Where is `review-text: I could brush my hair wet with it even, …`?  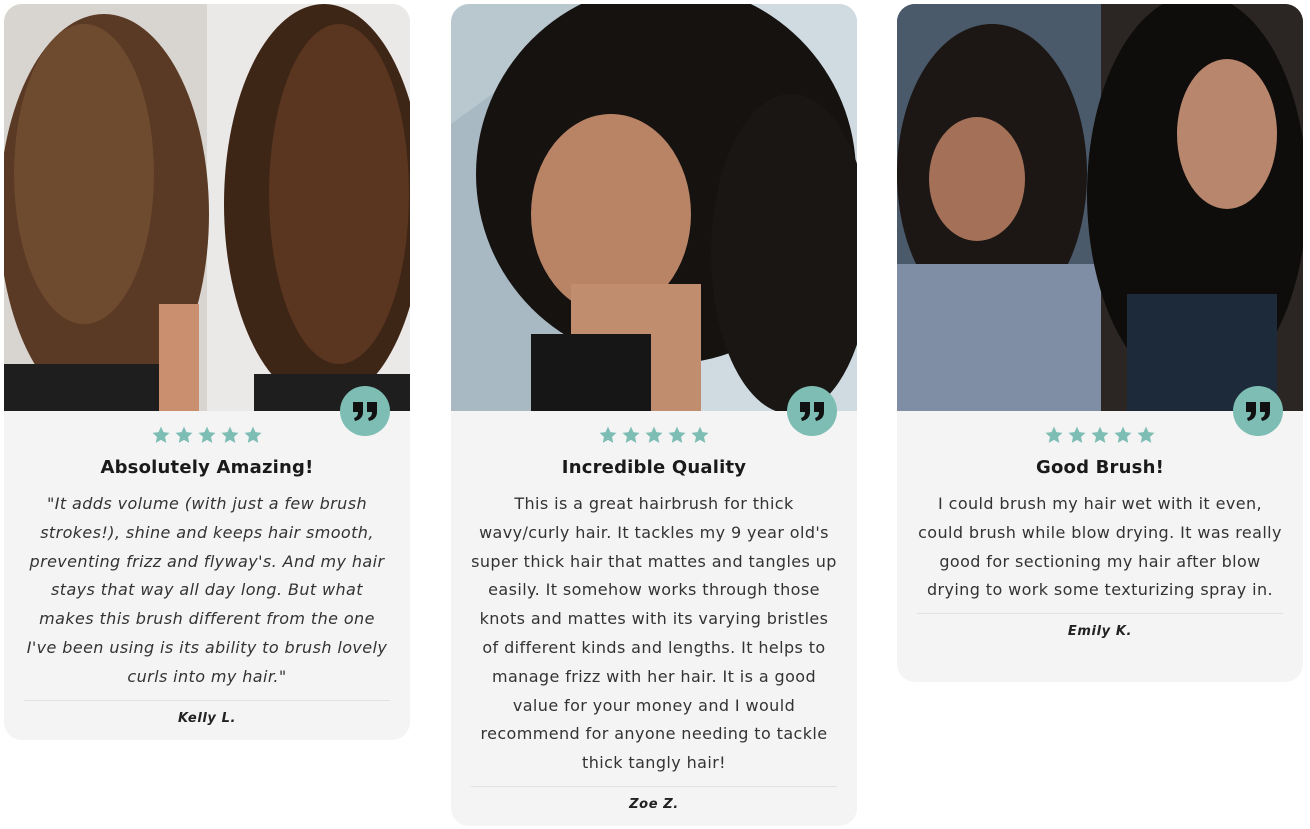
review-text: I could brush my hair wet with it even, … is located at coordinates (1100, 547).